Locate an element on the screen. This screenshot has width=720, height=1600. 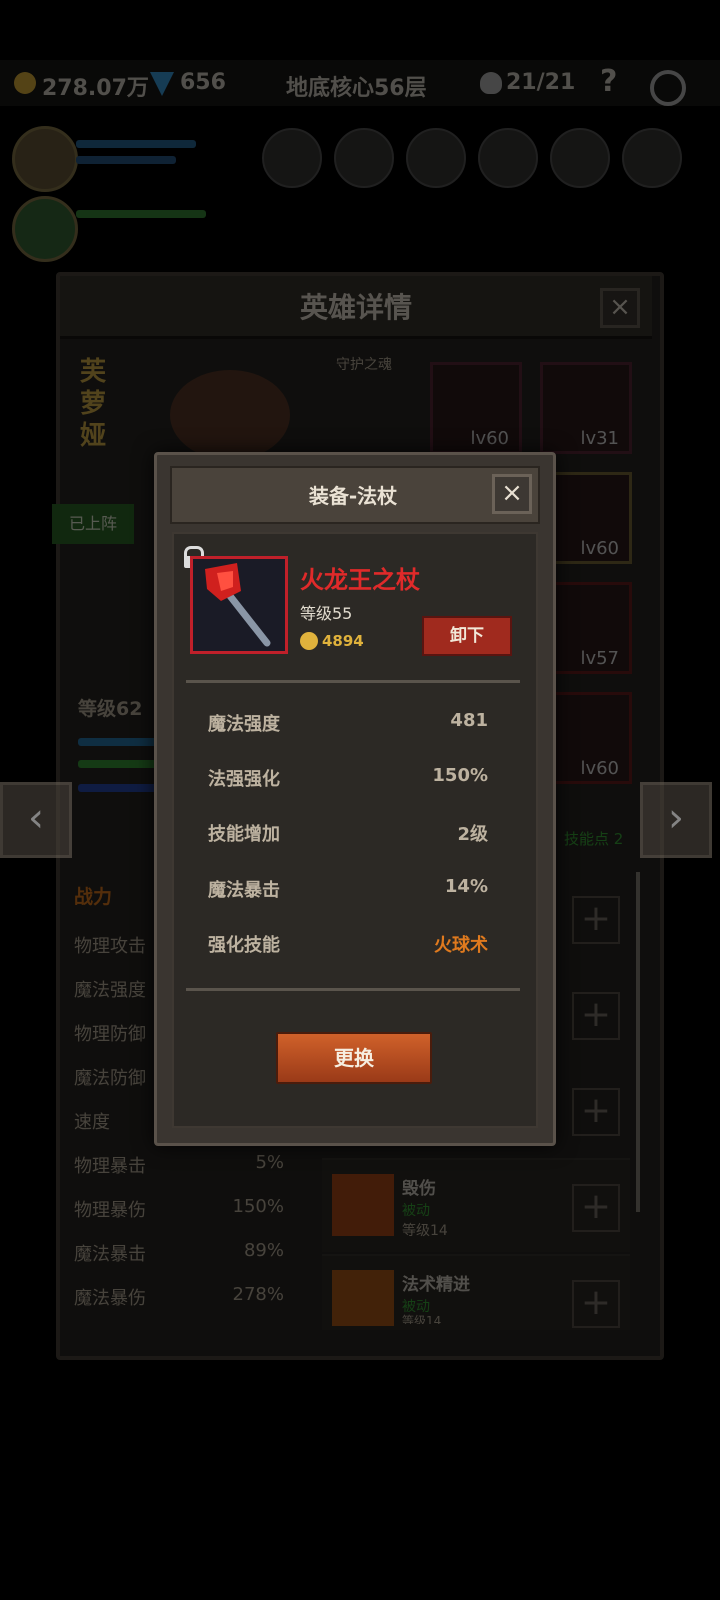
stat-label: 速度 is located at coordinates (92, 1122).